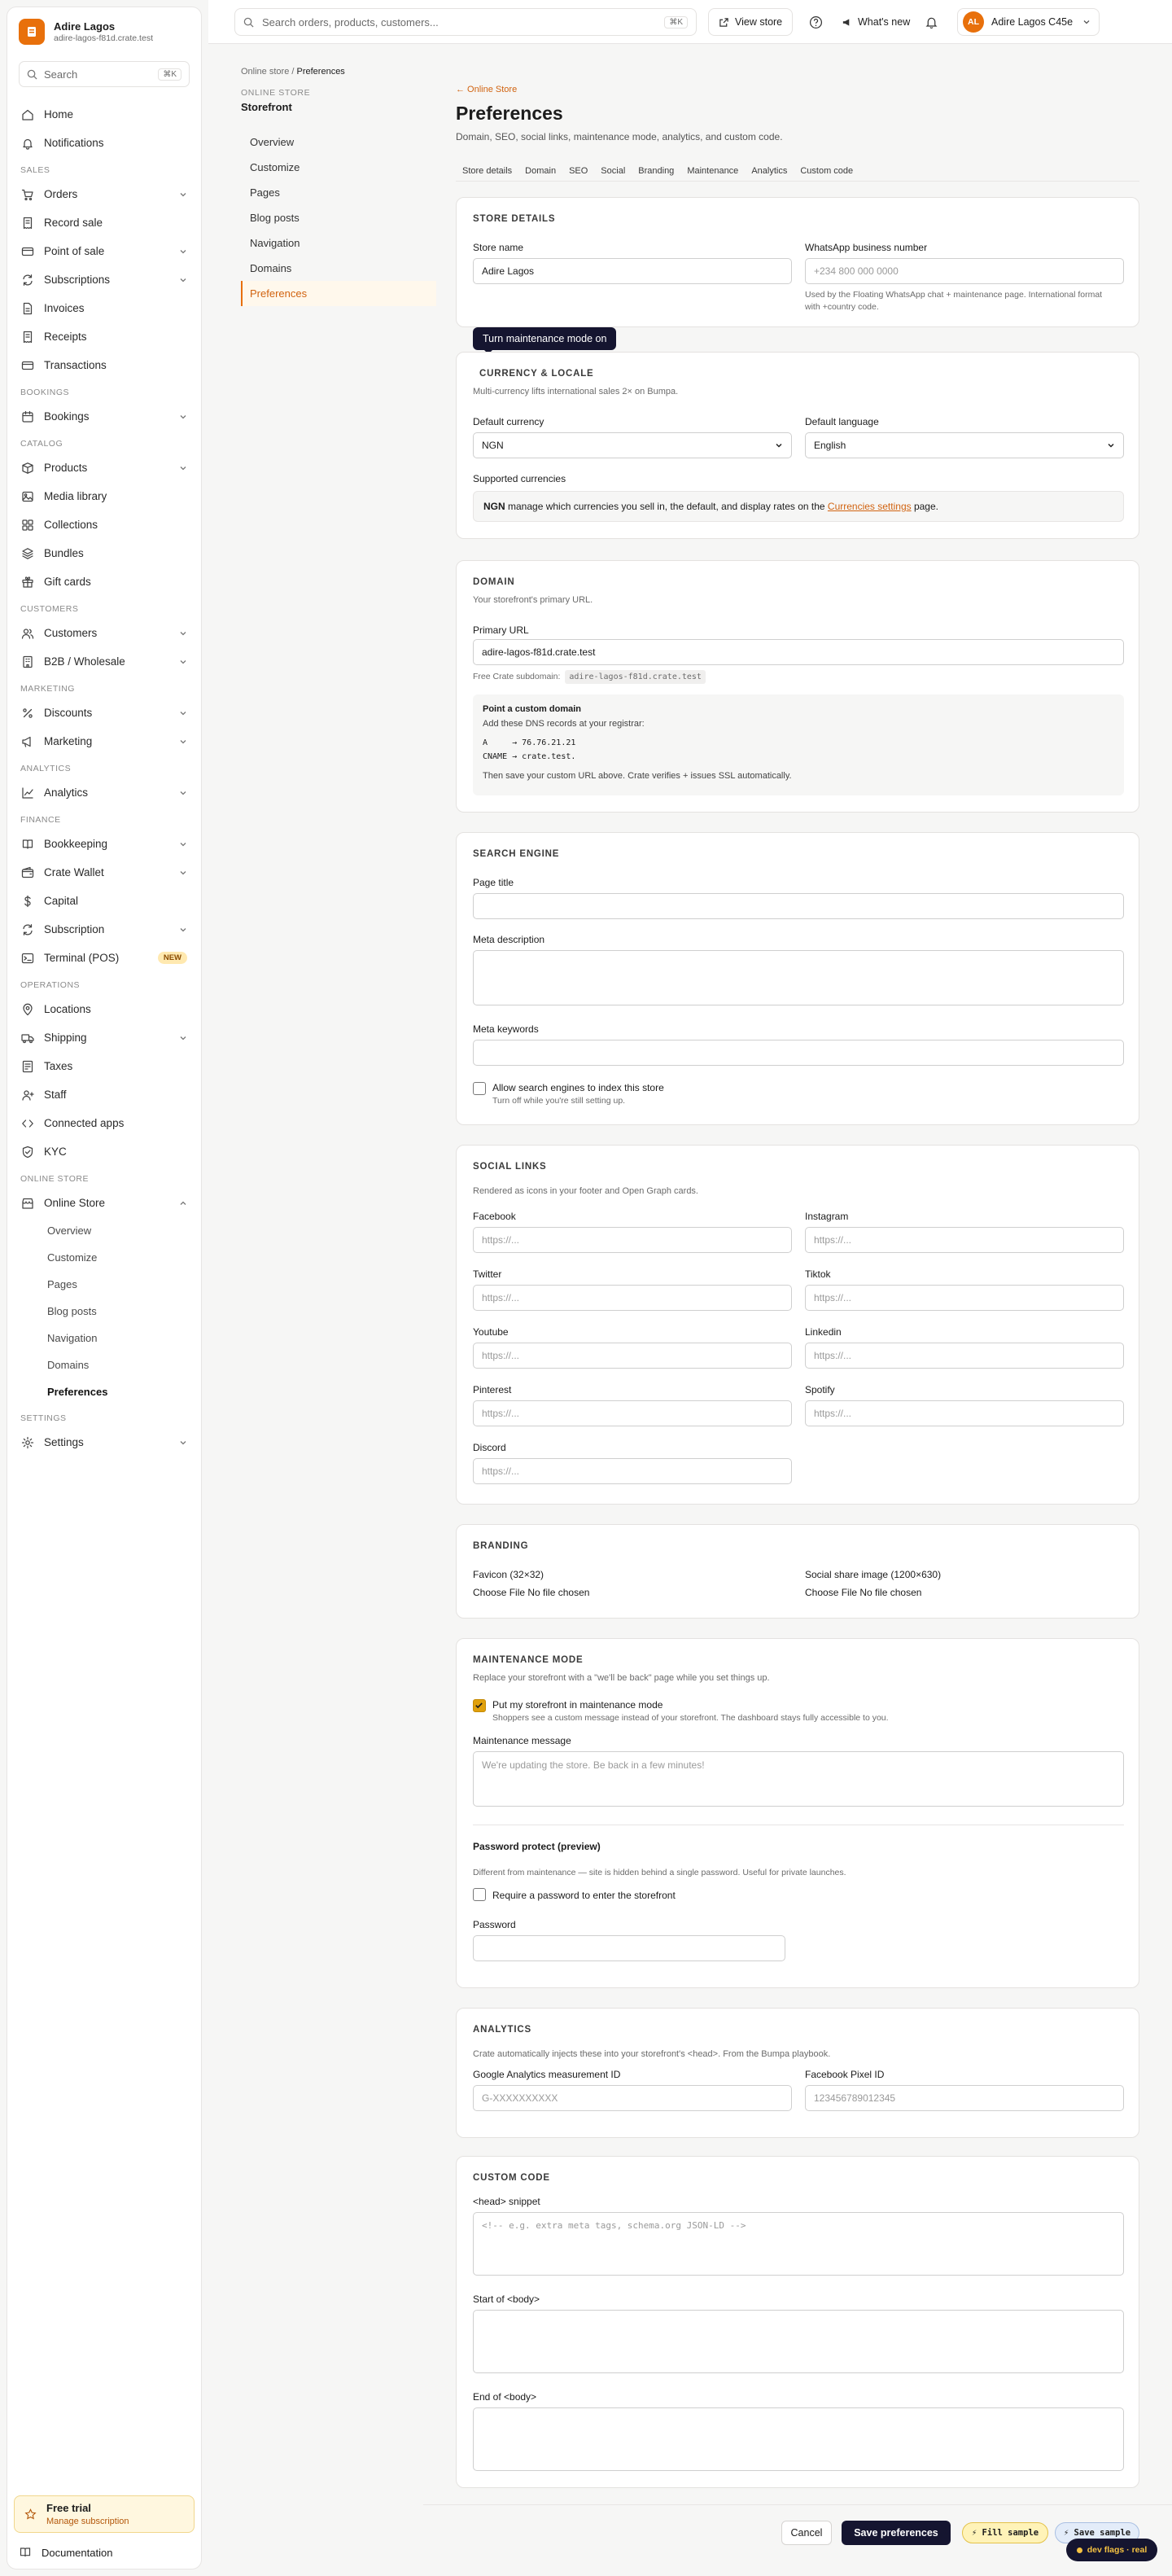  What do you see at coordinates (104, 1009) in the screenshot?
I see `sidebar-item-locations: Locations` at bounding box center [104, 1009].